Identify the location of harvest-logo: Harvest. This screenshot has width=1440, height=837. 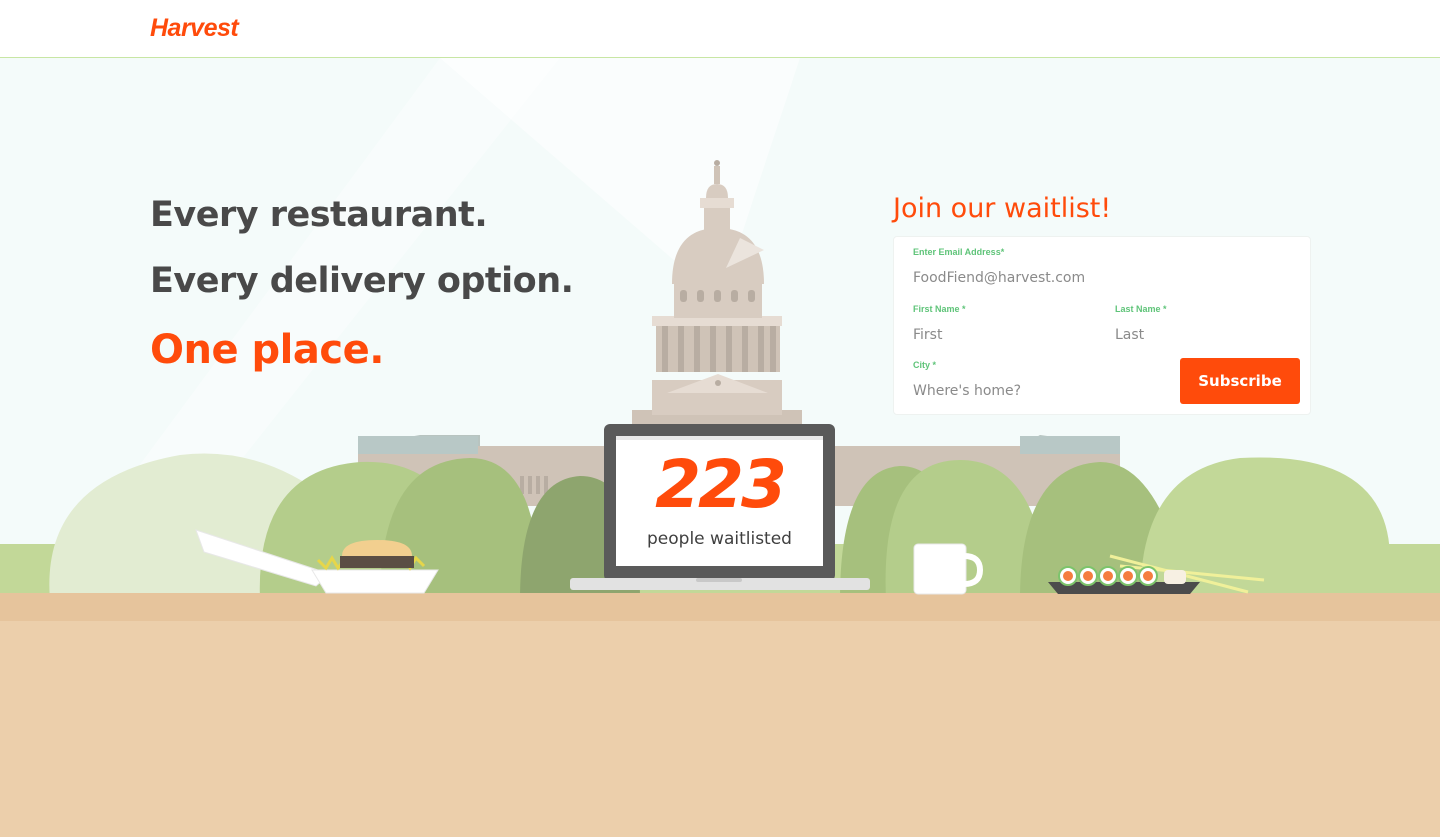
(194, 28).